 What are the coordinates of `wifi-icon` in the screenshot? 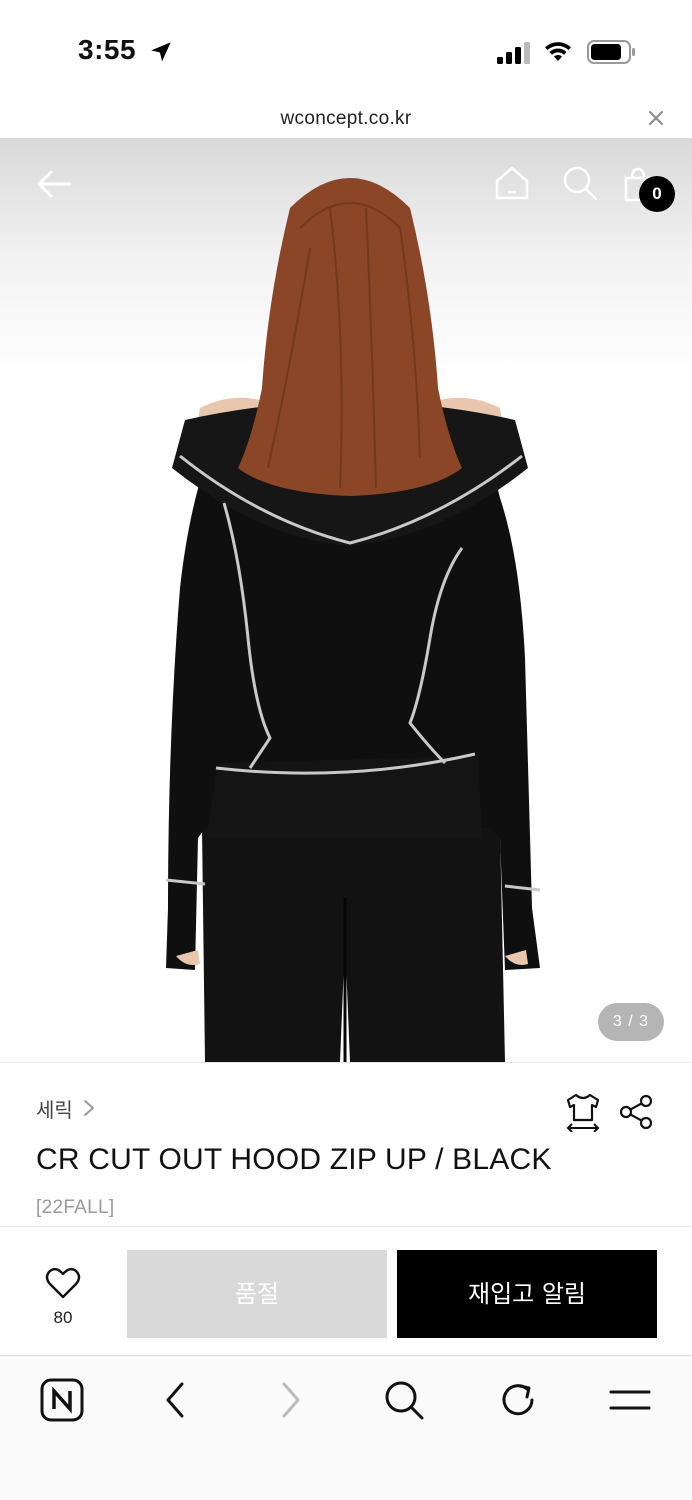 It's located at (558, 51).